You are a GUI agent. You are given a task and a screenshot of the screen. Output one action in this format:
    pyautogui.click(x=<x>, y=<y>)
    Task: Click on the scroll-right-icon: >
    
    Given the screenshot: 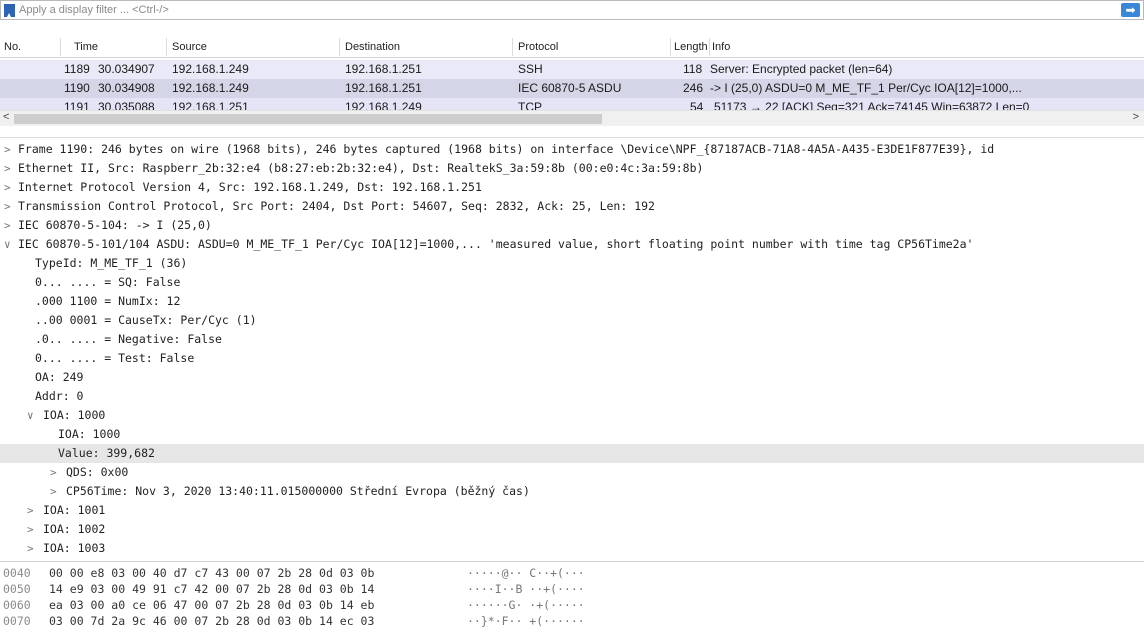 What is the action you would take?
    pyautogui.click(x=1136, y=117)
    